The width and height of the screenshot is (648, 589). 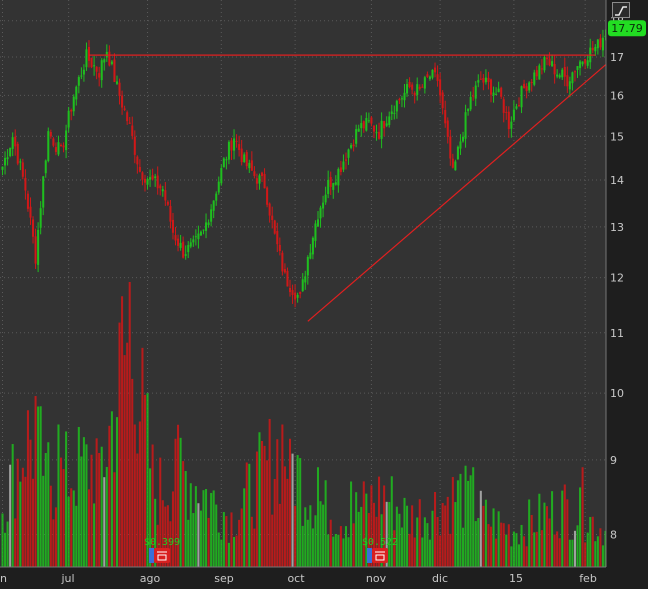 What do you see at coordinates (380, 542) in the screenshot?
I see `dividend-label: $0.522` at bounding box center [380, 542].